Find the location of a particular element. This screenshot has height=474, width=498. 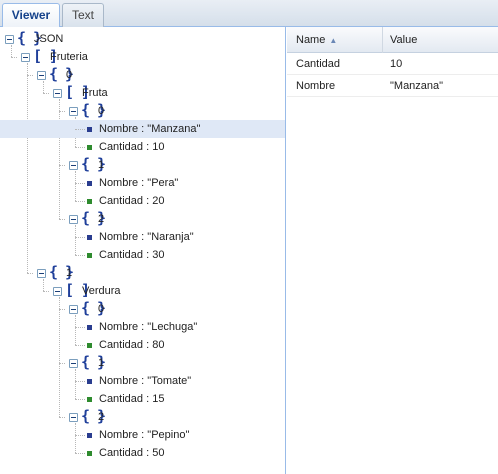

tree-leaf-label: Cantidad : 10 is located at coordinates (132, 147).